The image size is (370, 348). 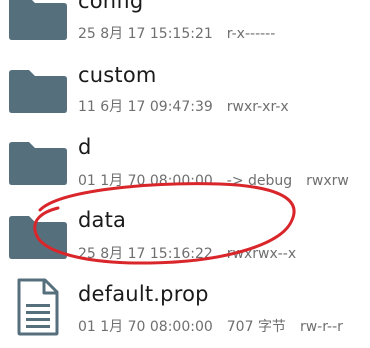 What do you see at coordinates (145, 107) in the screenshot?
I see `file-date: 11 6月 17 09:47:39` at bounding box center [145, 107].